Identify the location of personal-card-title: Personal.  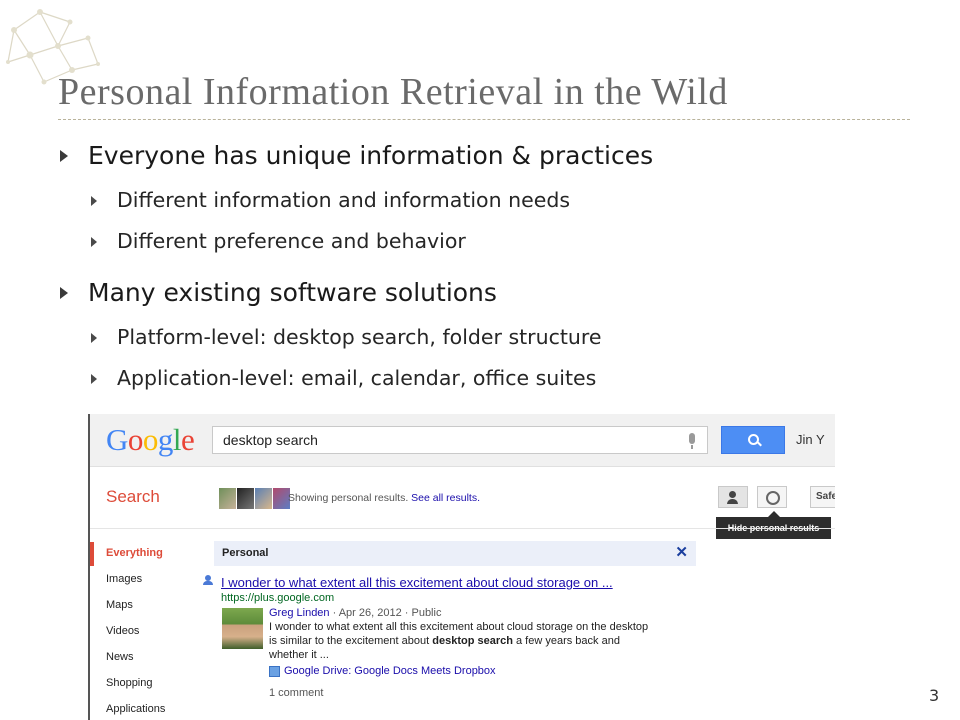
(245, 553).